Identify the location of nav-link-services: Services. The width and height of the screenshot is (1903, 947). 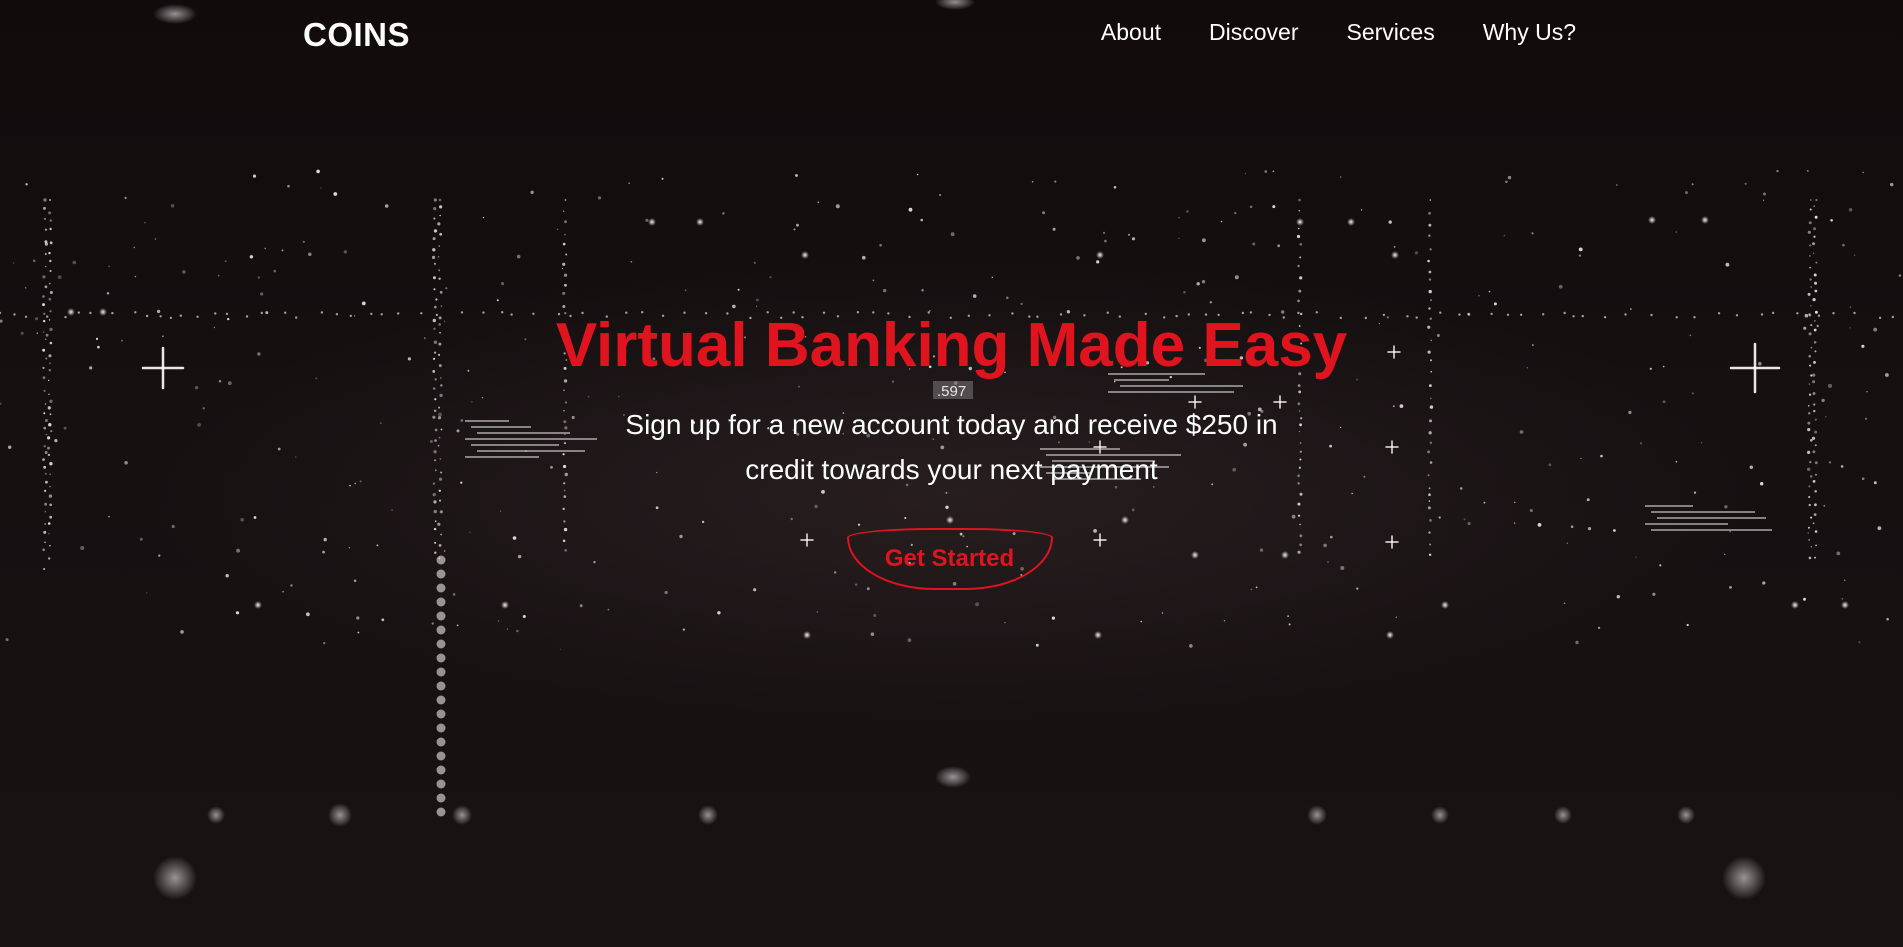
(1391, 32).